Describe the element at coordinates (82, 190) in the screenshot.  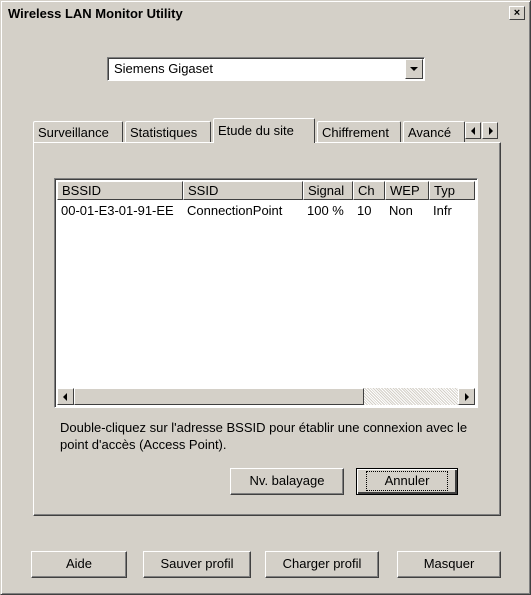
I see `column-header-label: BSSID` at that location.